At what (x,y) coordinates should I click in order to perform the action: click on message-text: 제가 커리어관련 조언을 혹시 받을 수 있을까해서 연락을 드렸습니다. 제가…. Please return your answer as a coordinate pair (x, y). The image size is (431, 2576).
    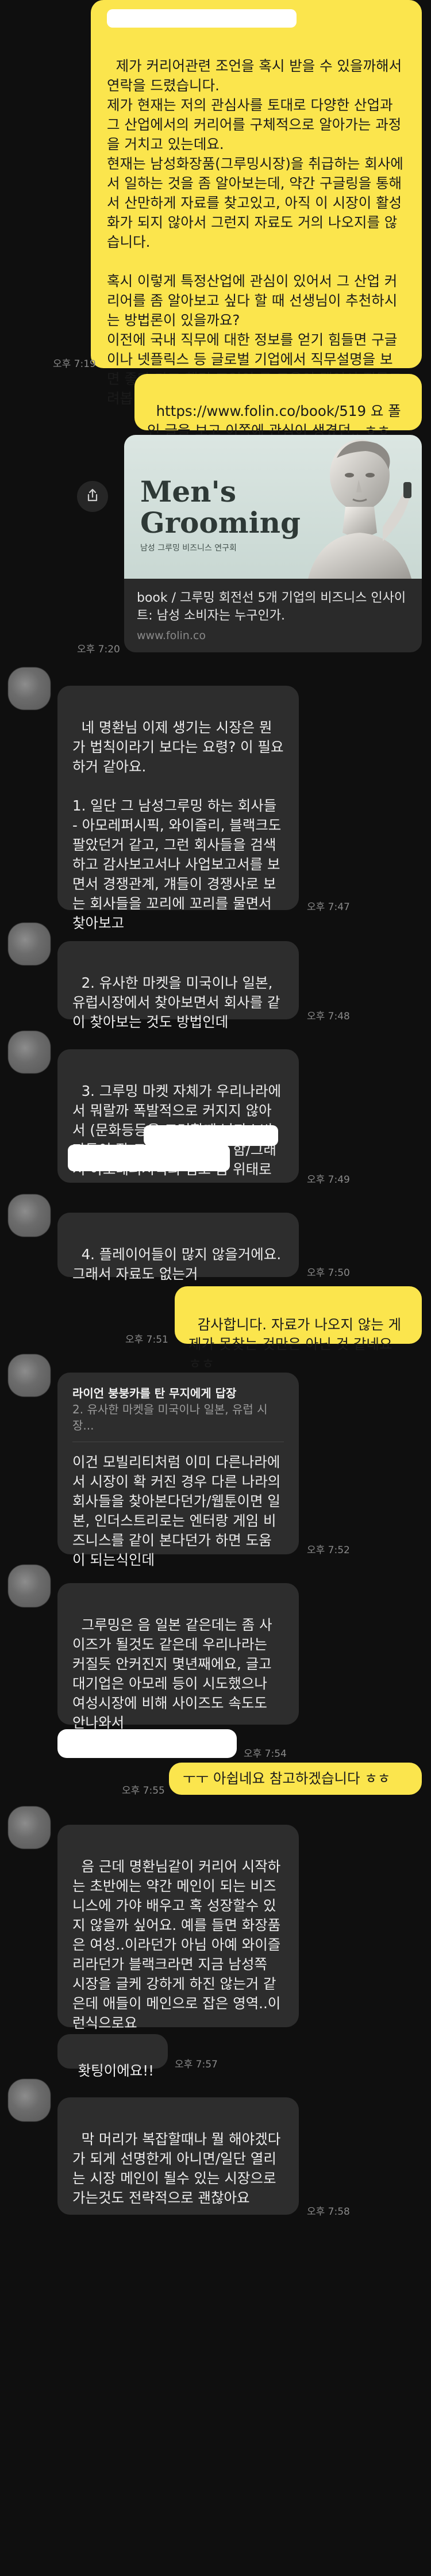
    Looking at the image, I should click on (255, 232).